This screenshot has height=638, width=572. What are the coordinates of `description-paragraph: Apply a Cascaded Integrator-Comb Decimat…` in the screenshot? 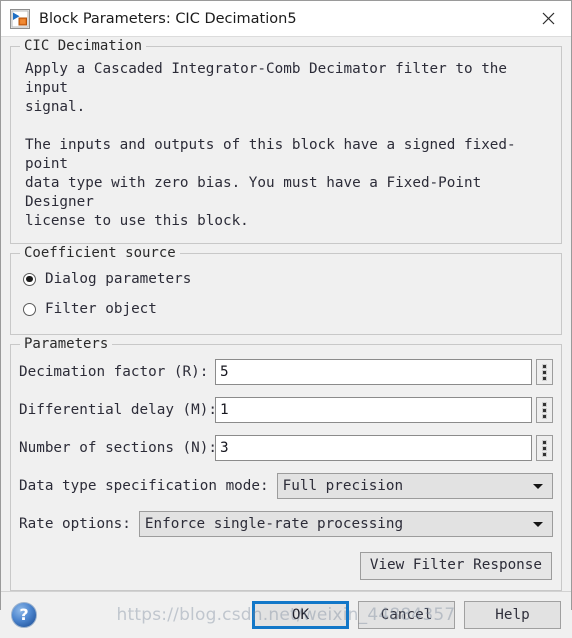 It's located at (266, 88).